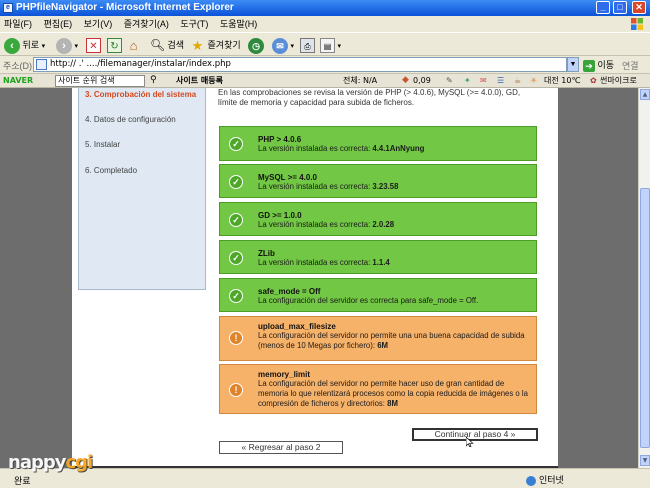 The height and width of the screenshot is (488, 650). What do you see at coordinates (449, 80) in the screenshot?
I see `naver-pen-icon: ✎` at bounding box center [449, 80].